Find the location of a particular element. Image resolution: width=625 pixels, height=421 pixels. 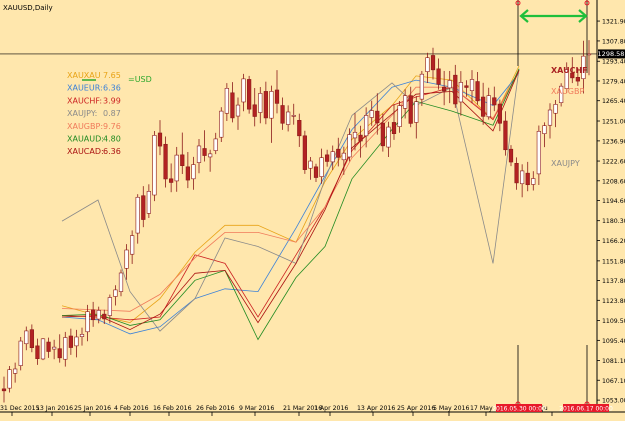

price-tick-label: 1251.00 is located at coordinates (613, 122).